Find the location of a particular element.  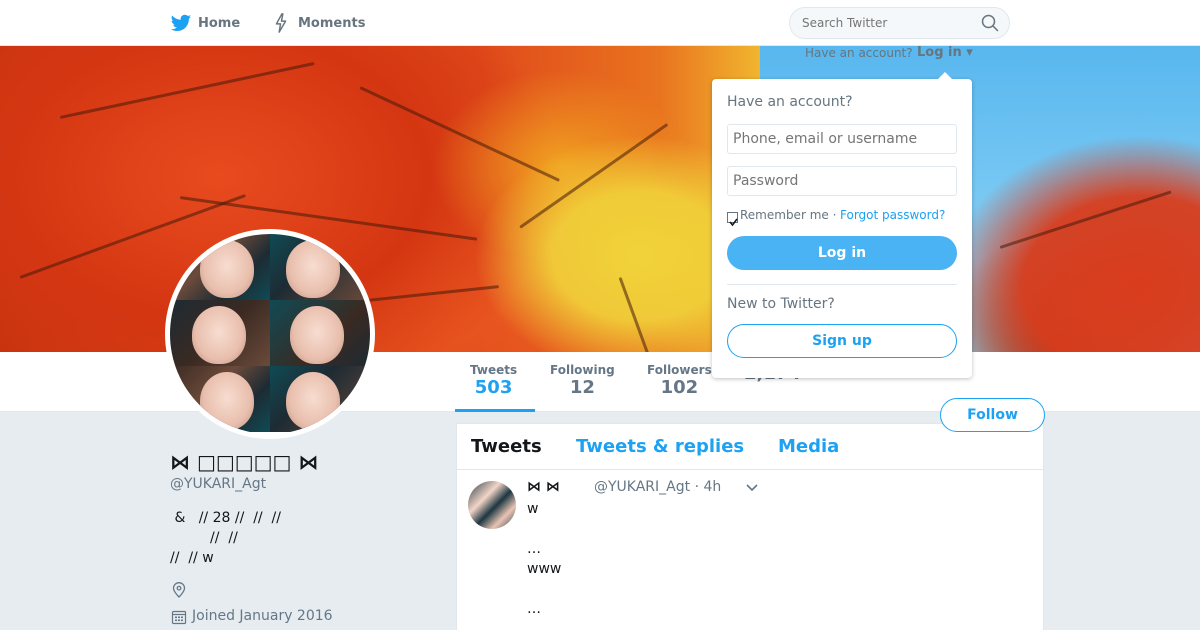

location-pin-icon is located at coordinates (179, 590).